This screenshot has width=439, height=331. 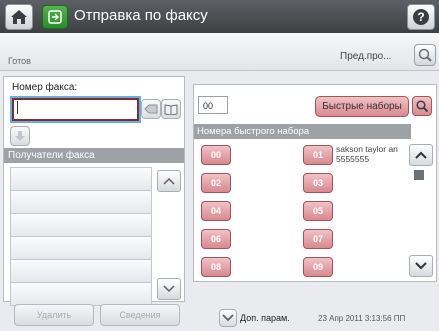 What do you see at coordinates (353, 159) in the screenshot?
I see `speed-dial-01-number: 5555555` at bounding box center [353, 159].